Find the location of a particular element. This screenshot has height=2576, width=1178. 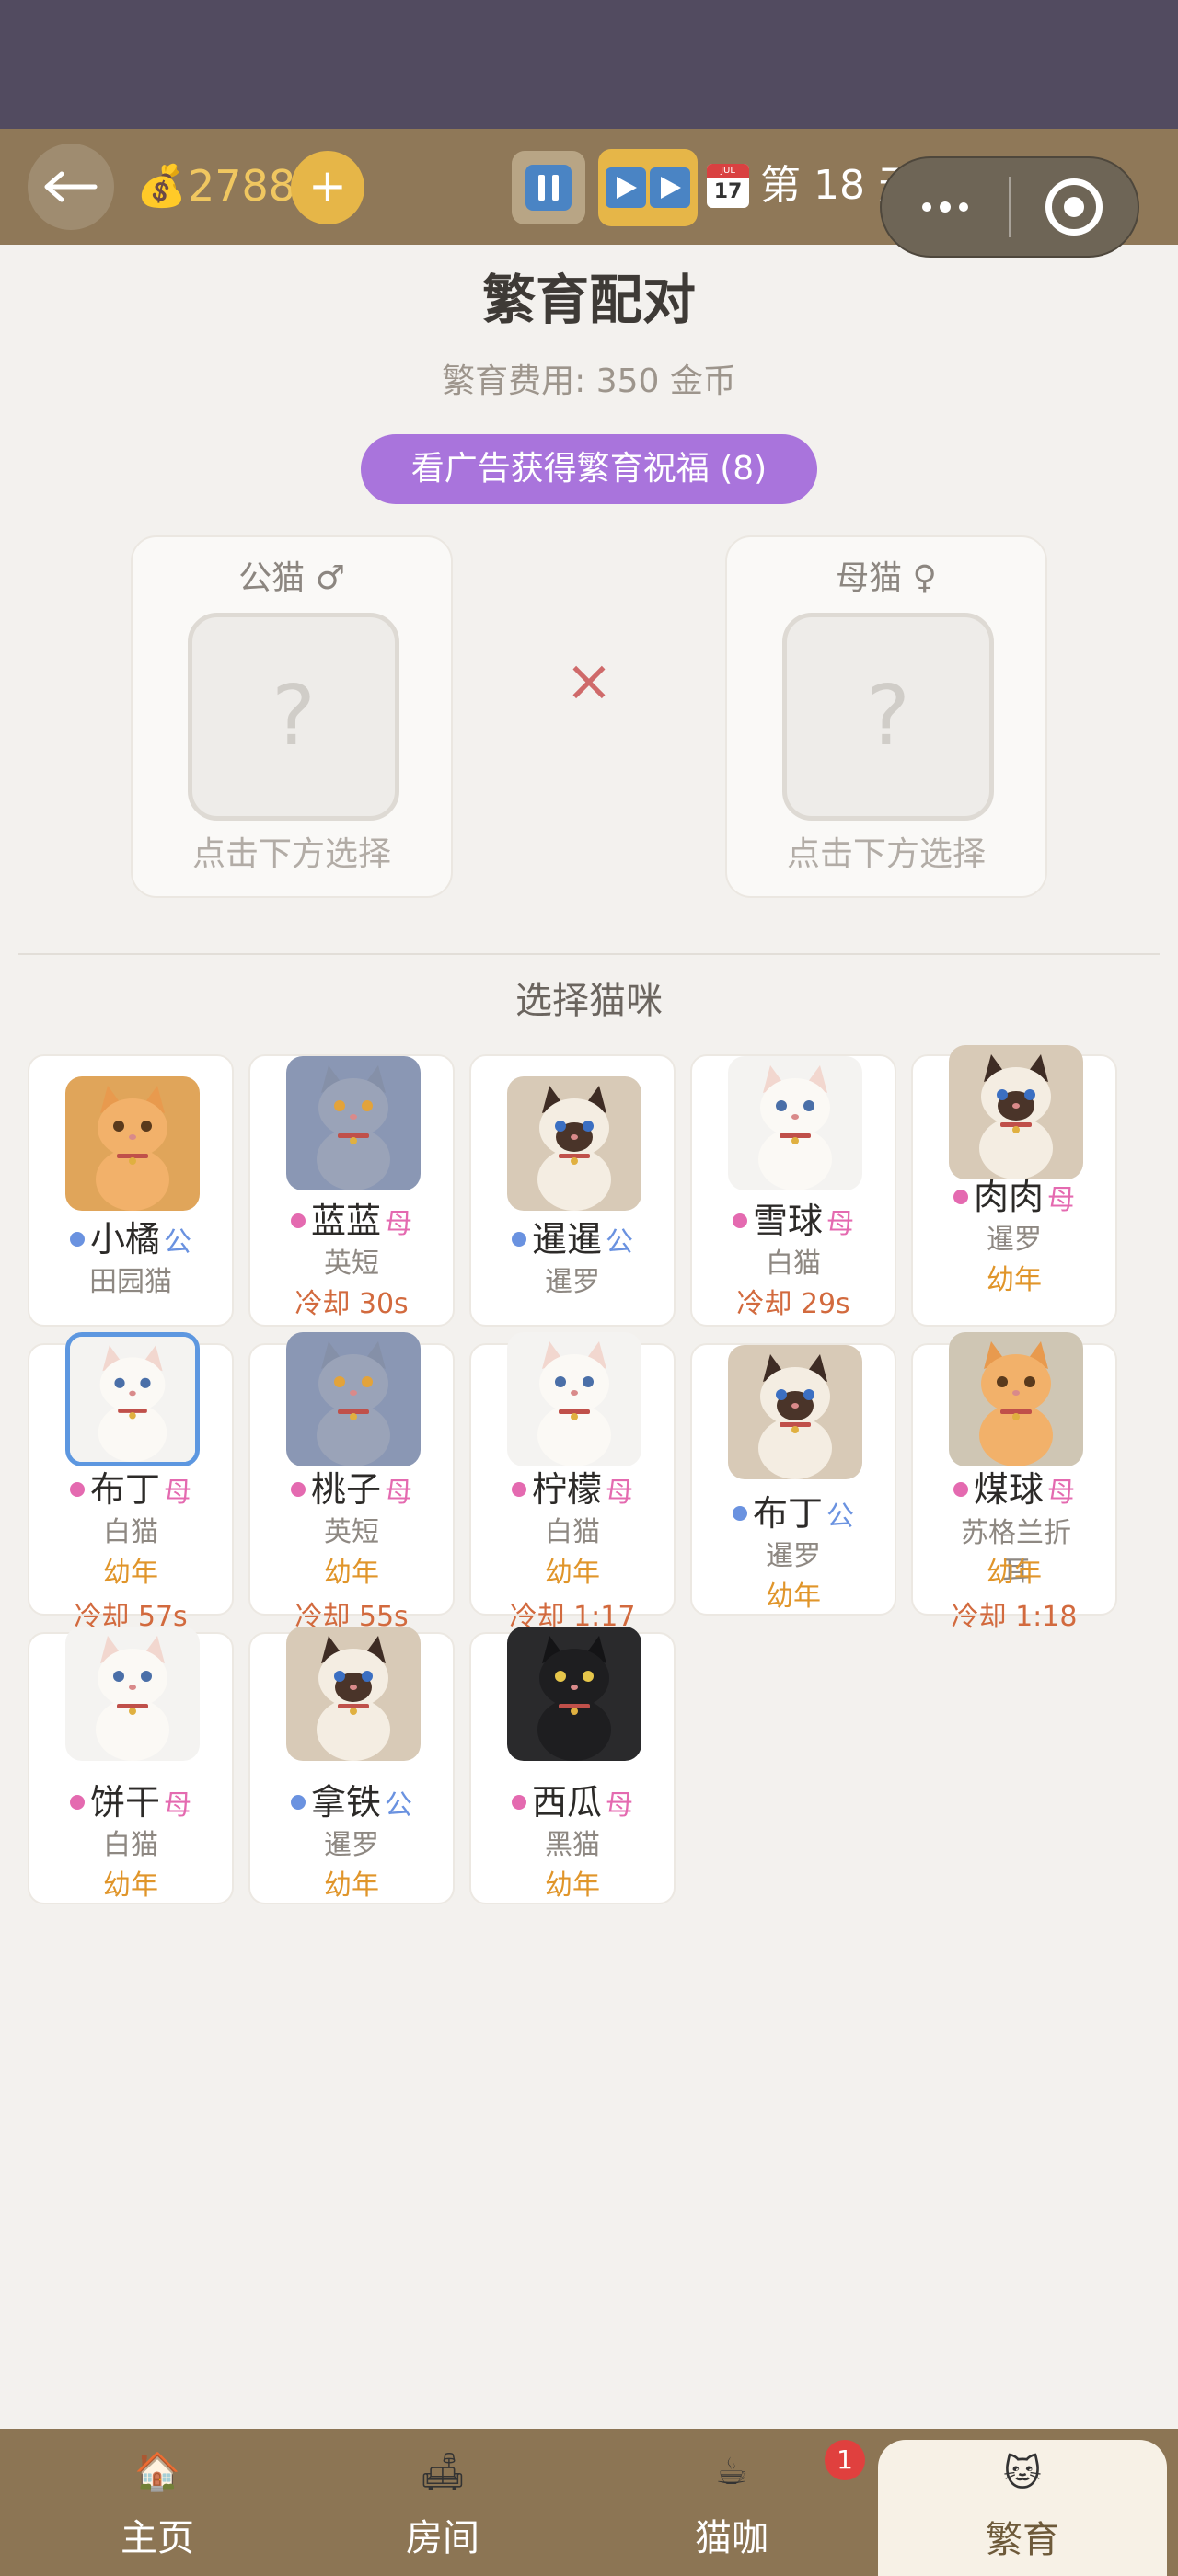

cat-card: 拿铁公暹罗 幼年 is located at coordinates (351, 1765).